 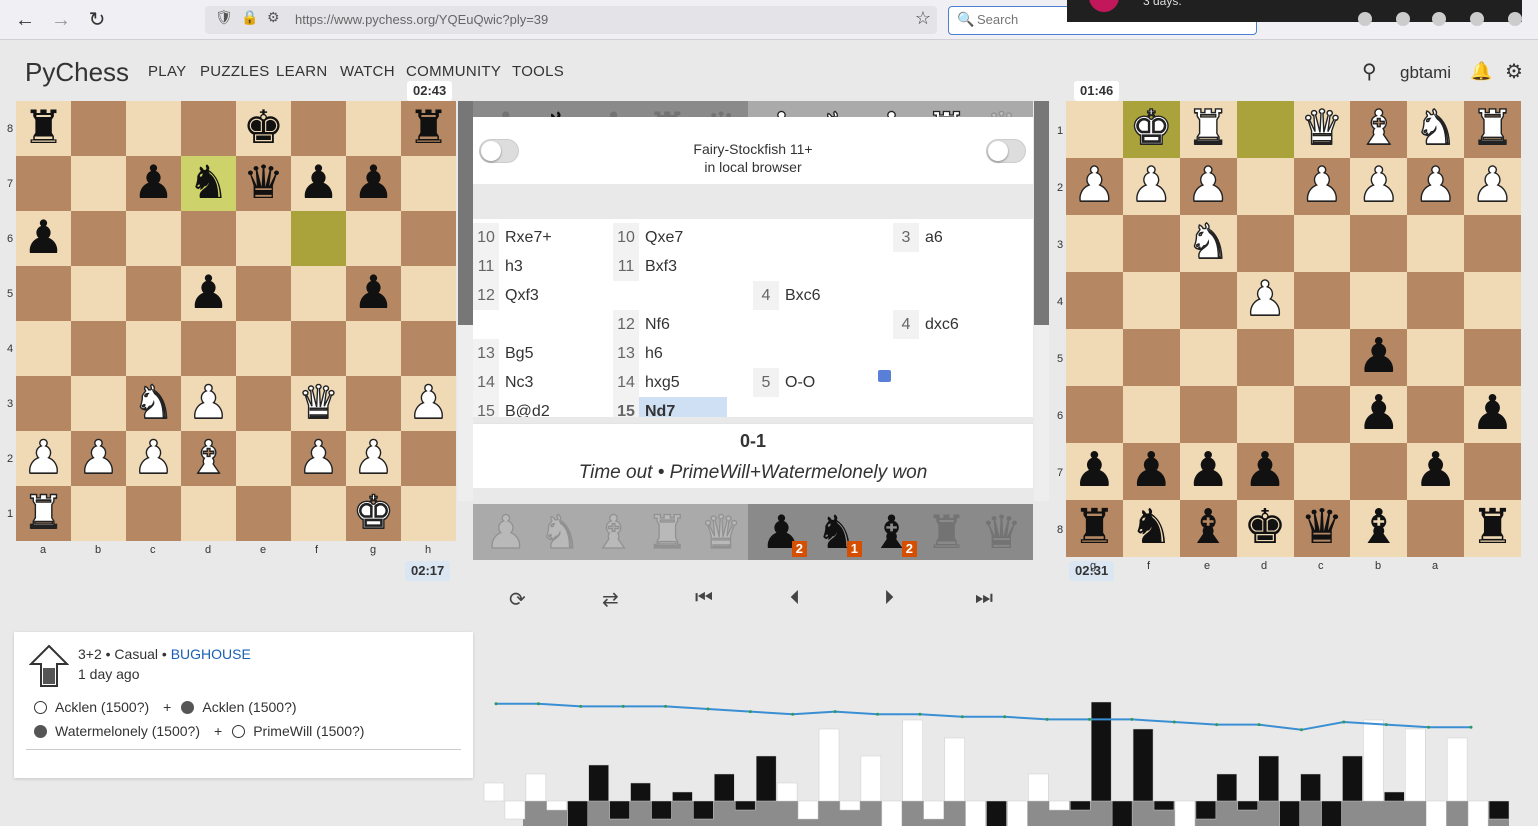 What do you see at coordinates (1492, 528) in the screenshot?
I see `board-square: ♜` at bounding box center [1492, 528].